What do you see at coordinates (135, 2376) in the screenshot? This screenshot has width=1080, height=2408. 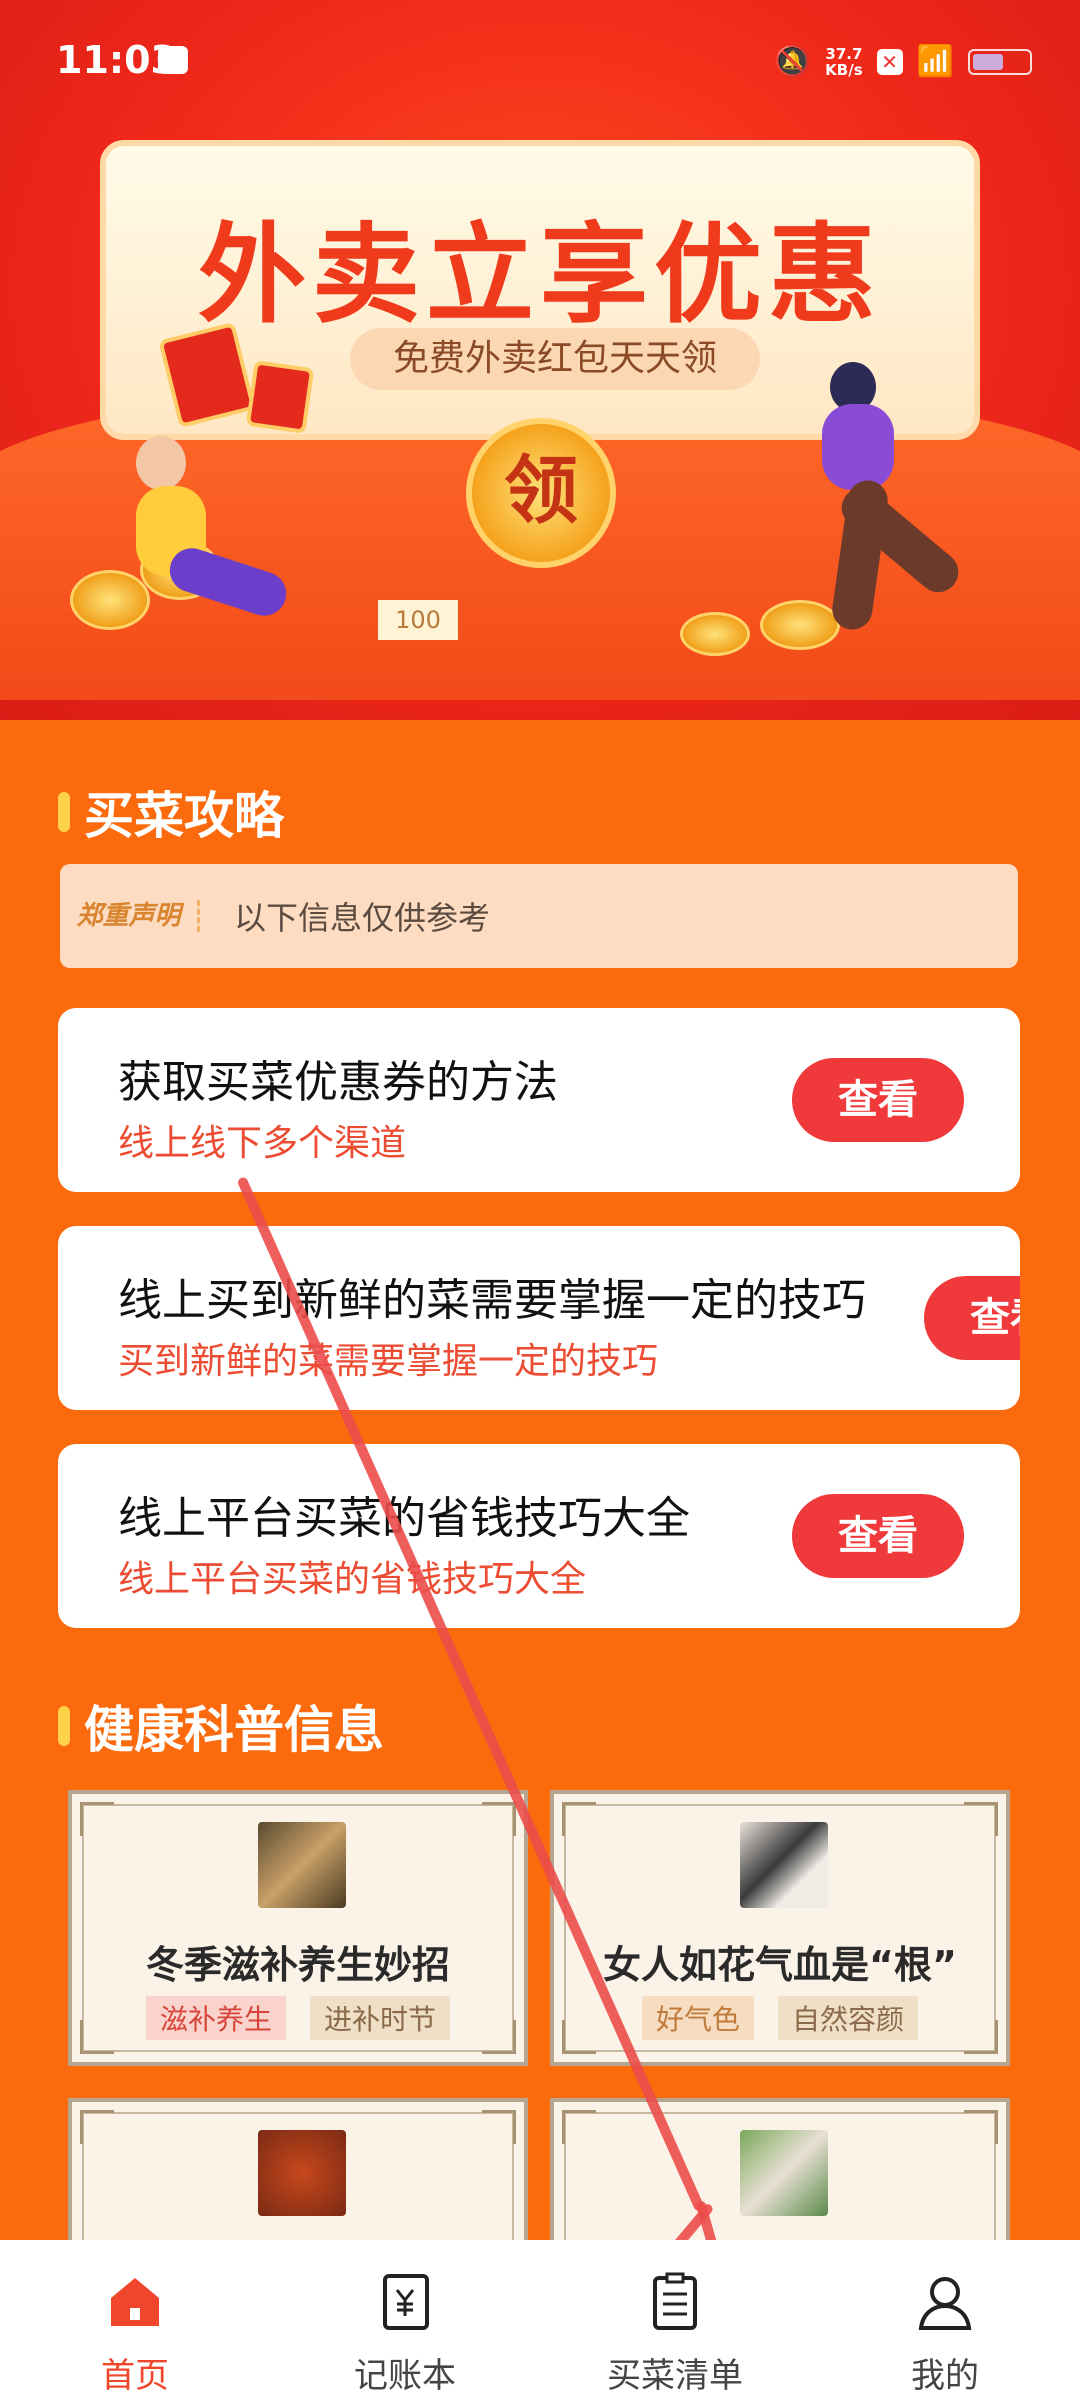 I see `nav-label: 首页` at bounding box center [135, 2376].